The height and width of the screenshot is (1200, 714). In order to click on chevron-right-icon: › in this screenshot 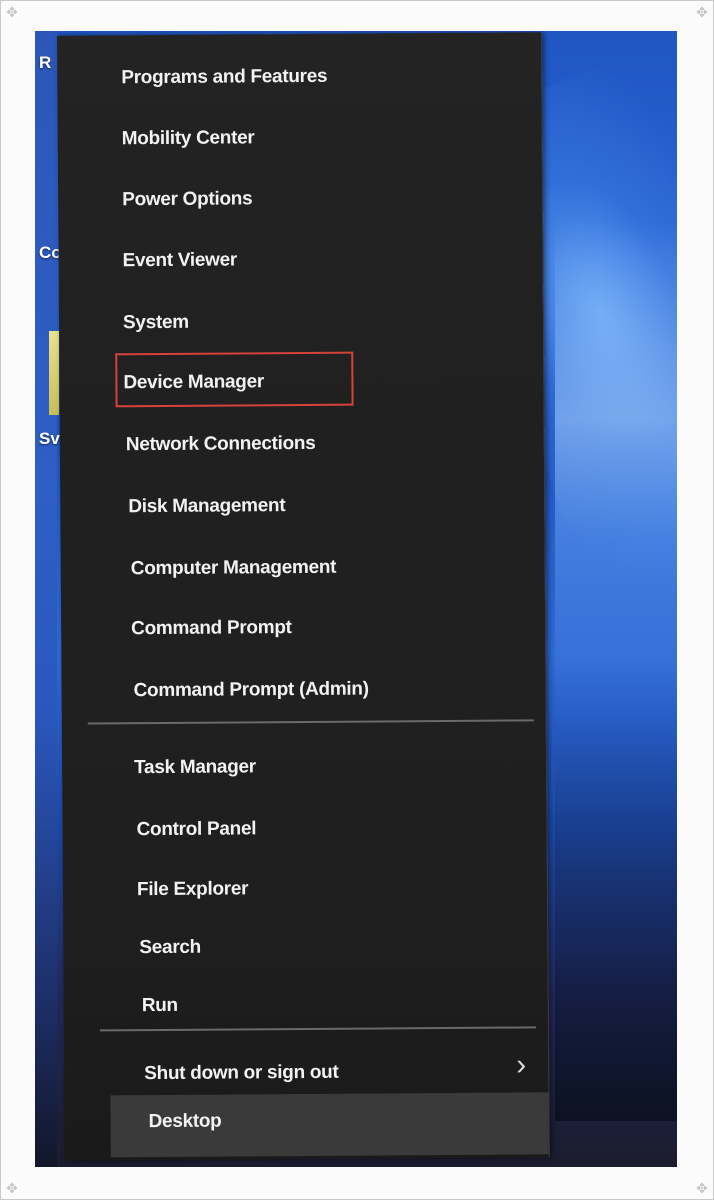, I will do `click(521, 1064)`.